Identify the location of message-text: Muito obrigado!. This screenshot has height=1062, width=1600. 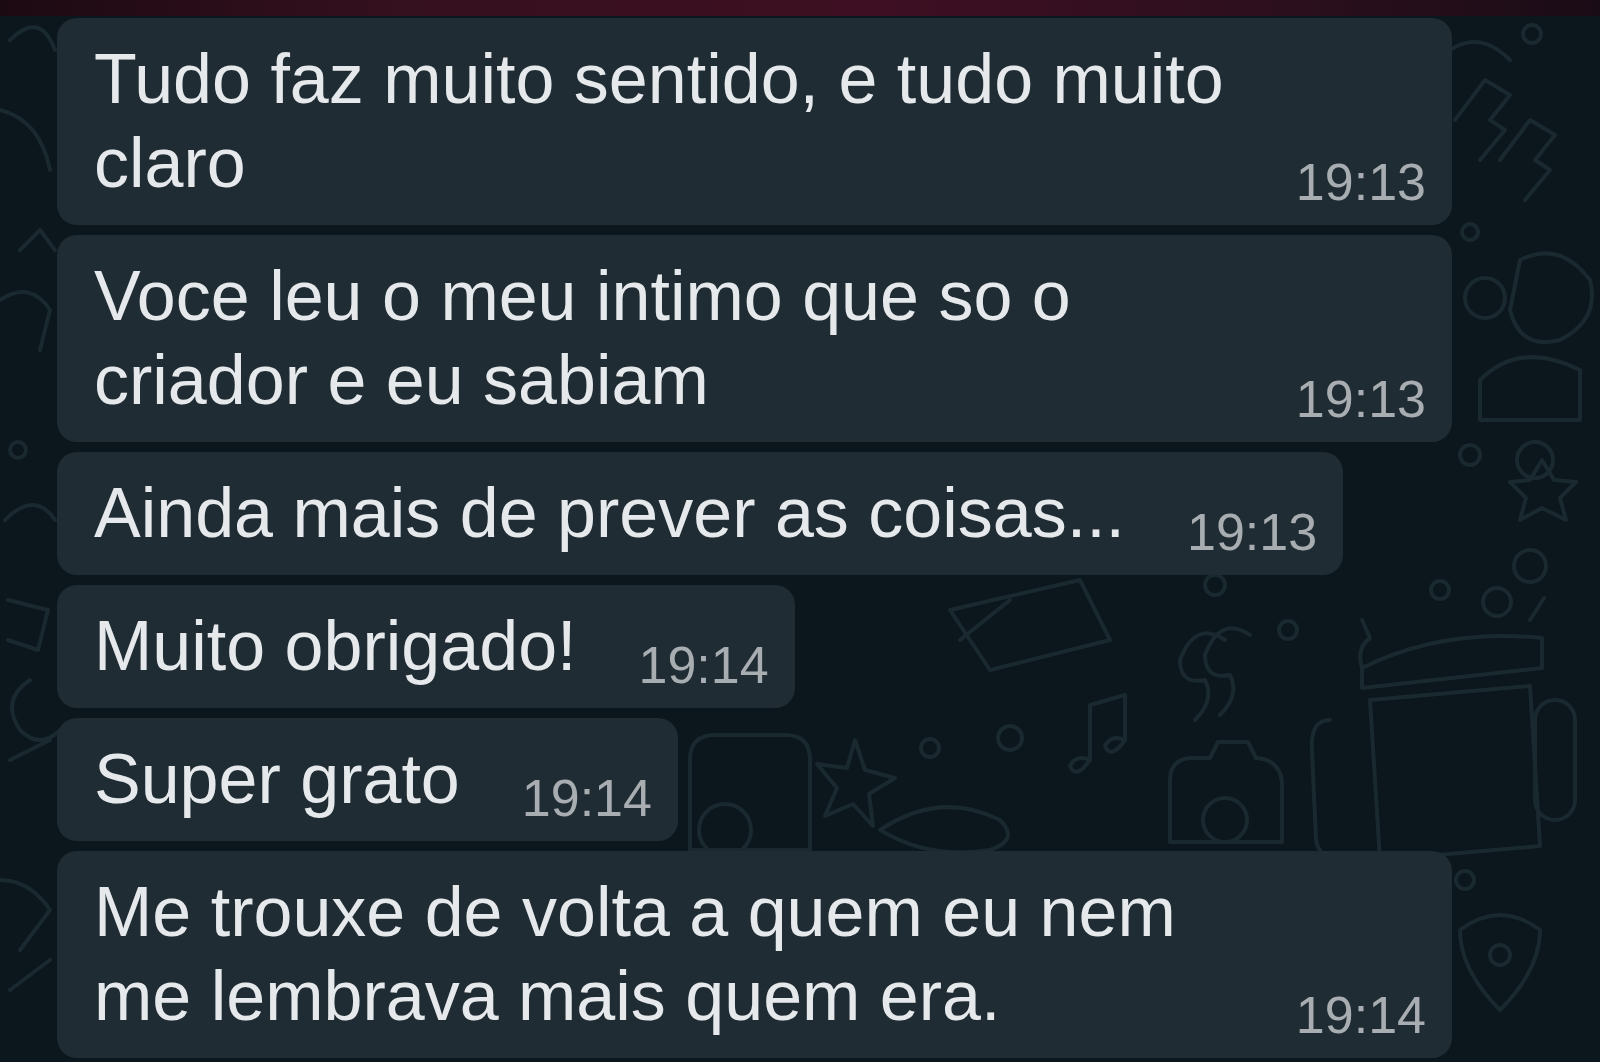
(335, 646).